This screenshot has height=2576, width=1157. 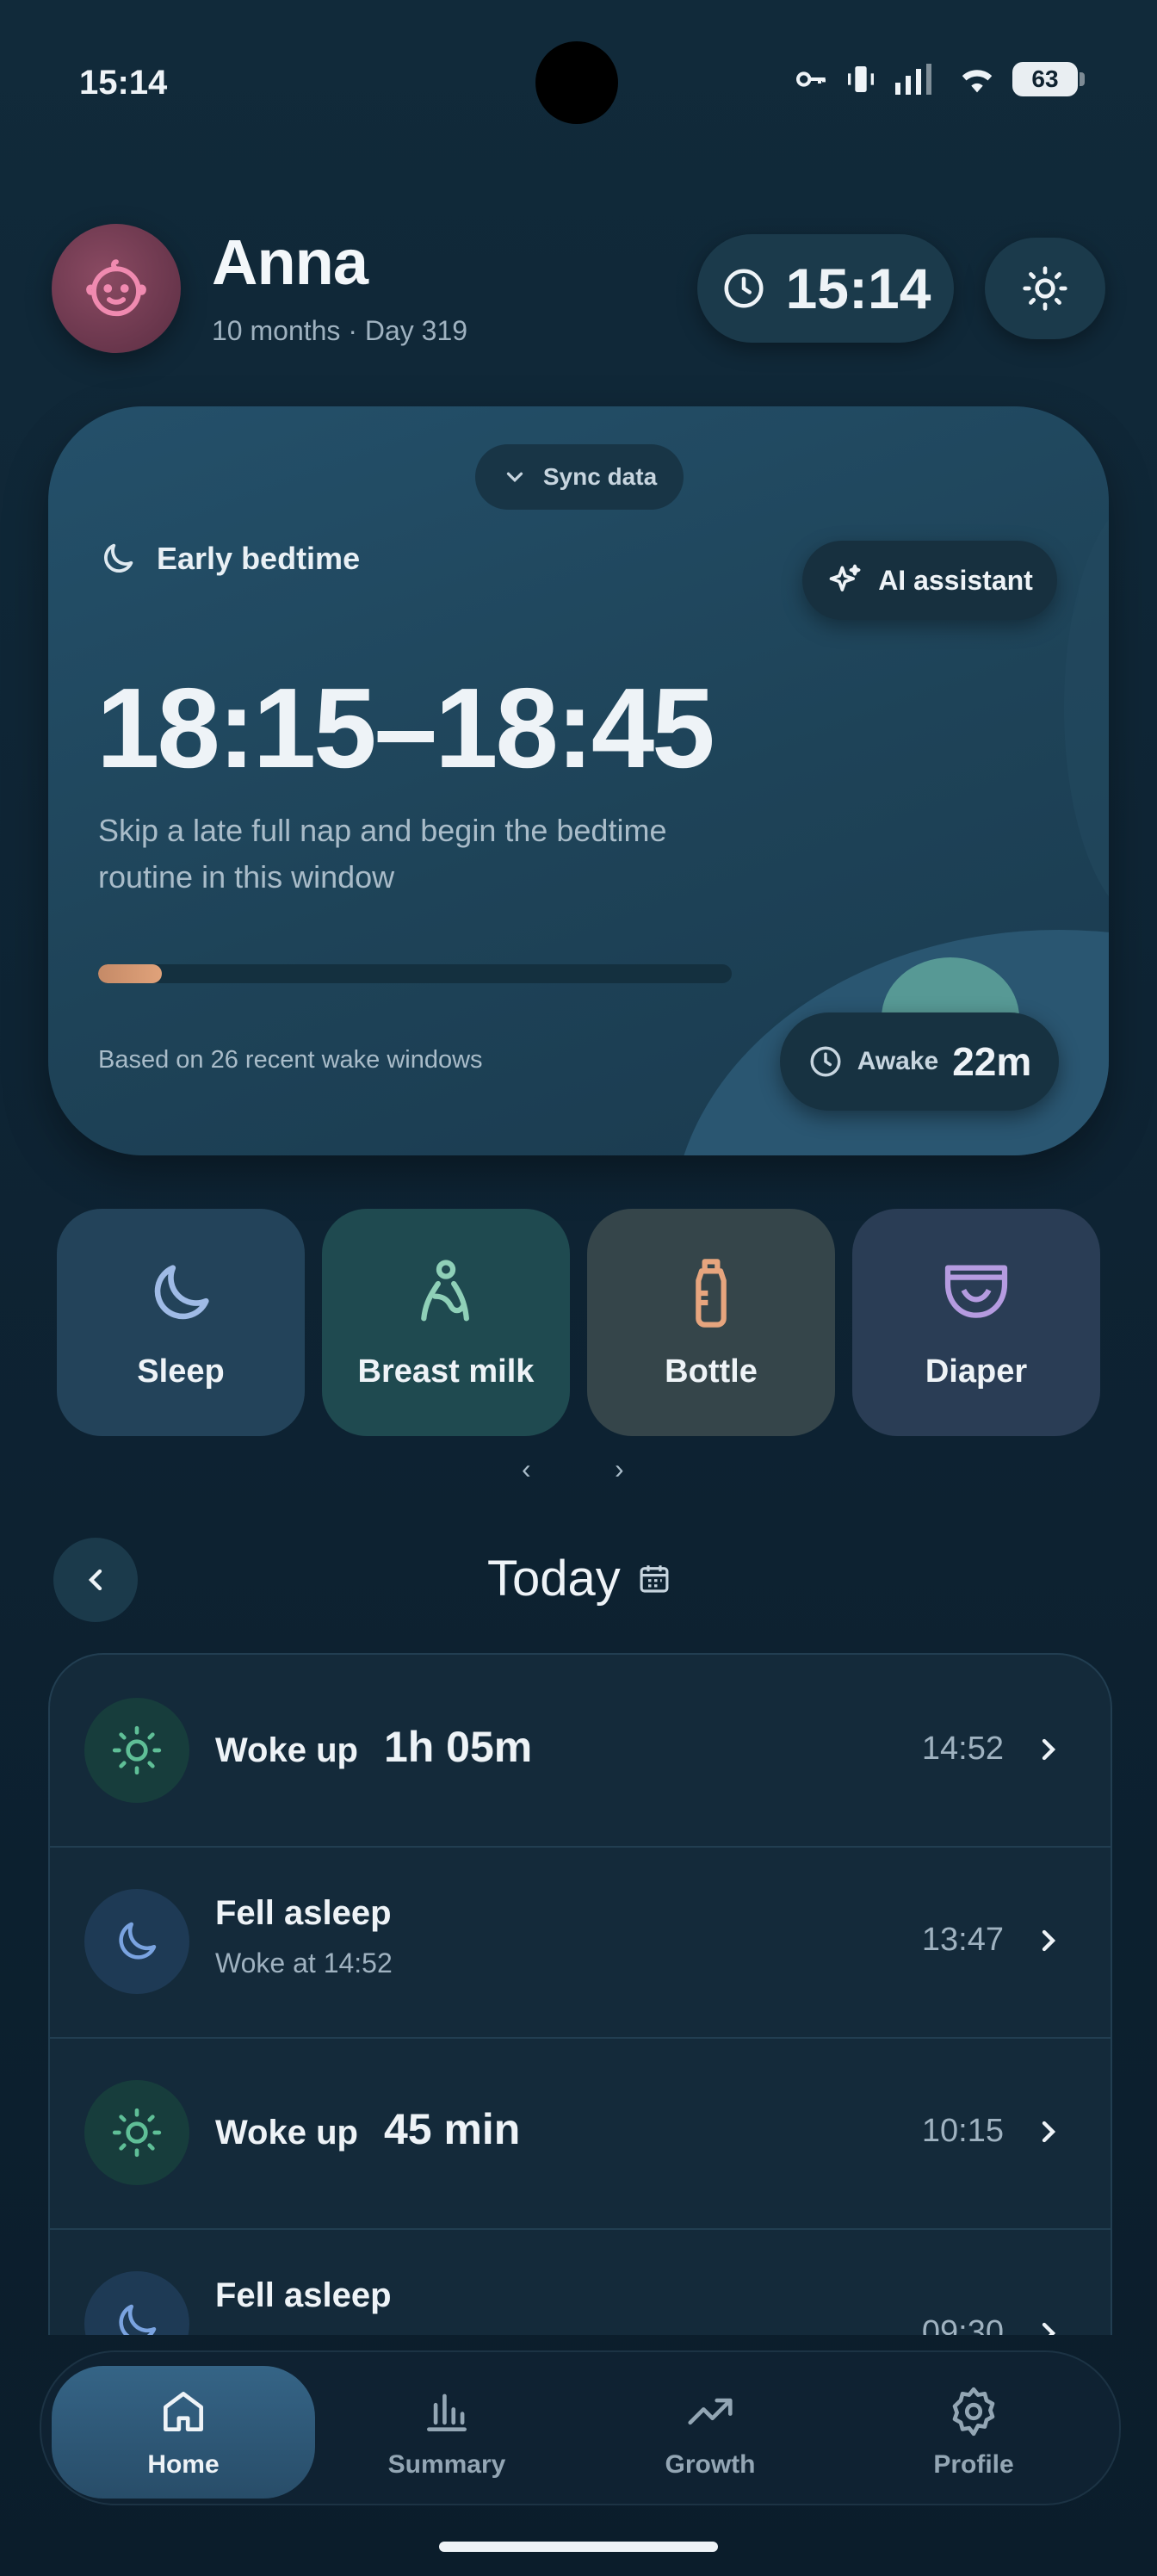 I want to click on baby-age: 10 months · Day 319, so click(x=340, y=331).